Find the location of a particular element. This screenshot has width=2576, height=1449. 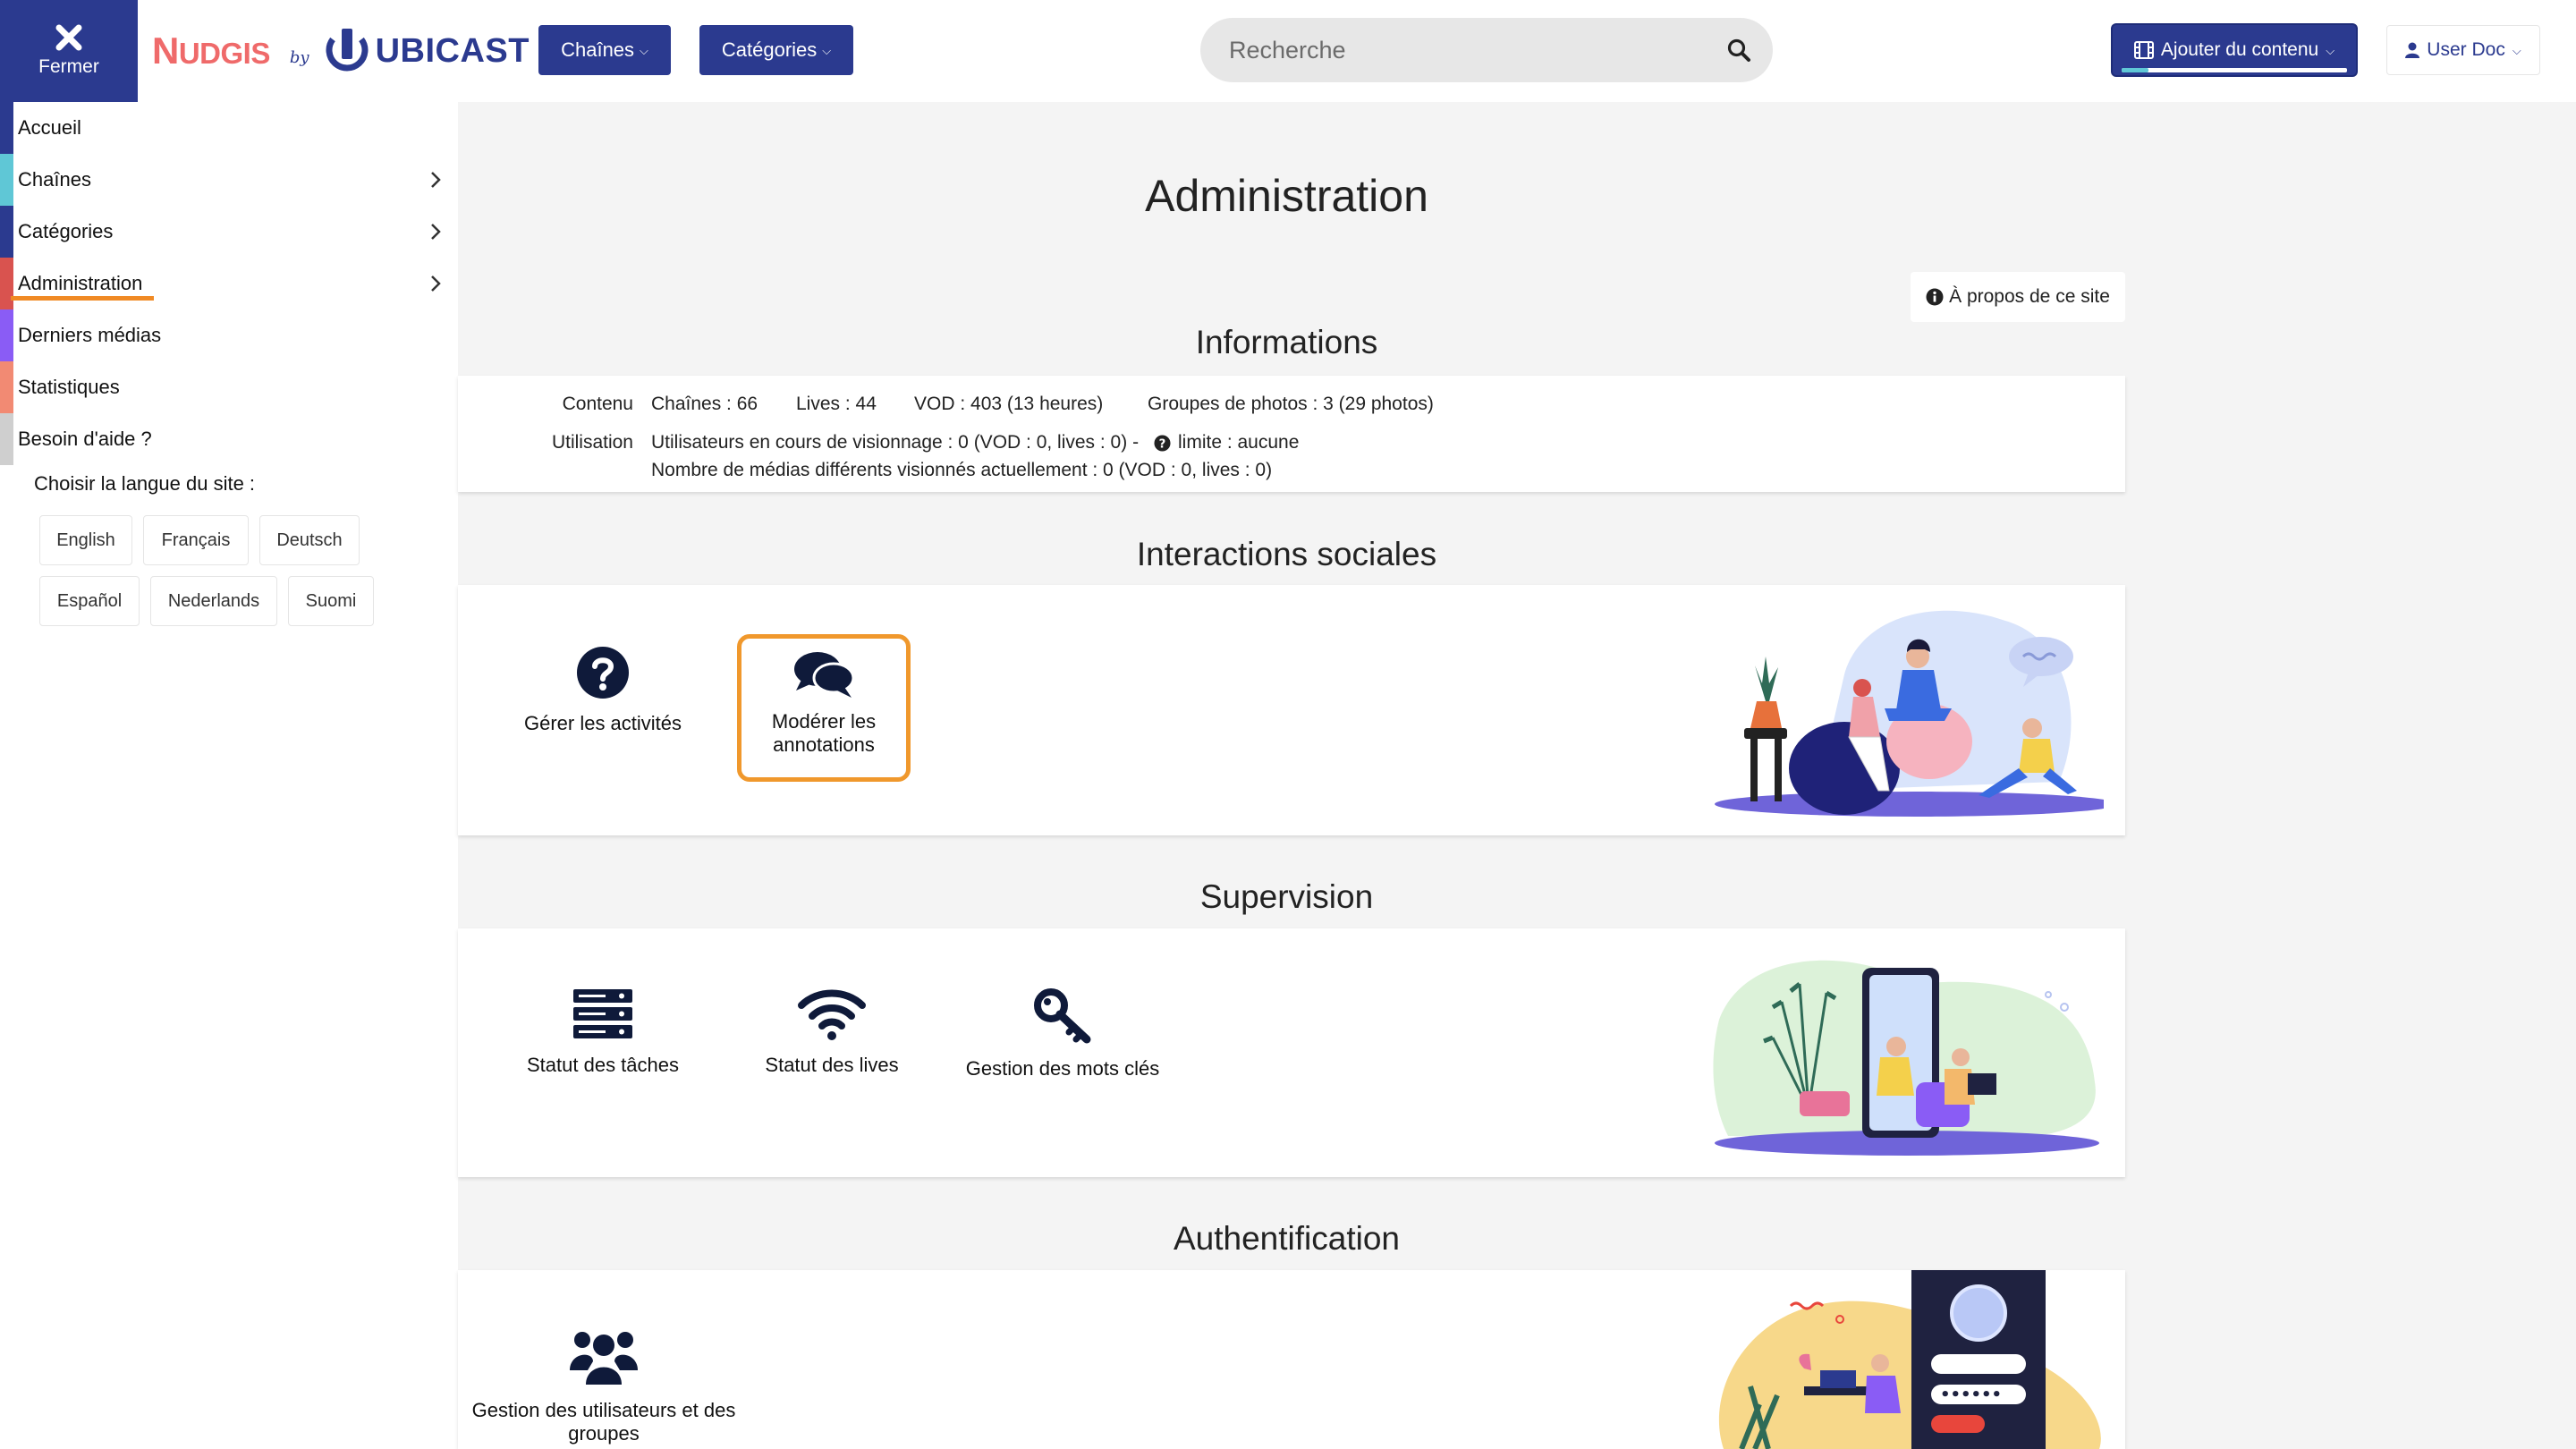

nudgis-wordmark: NUDGIS is located at coordinates (211, 51).